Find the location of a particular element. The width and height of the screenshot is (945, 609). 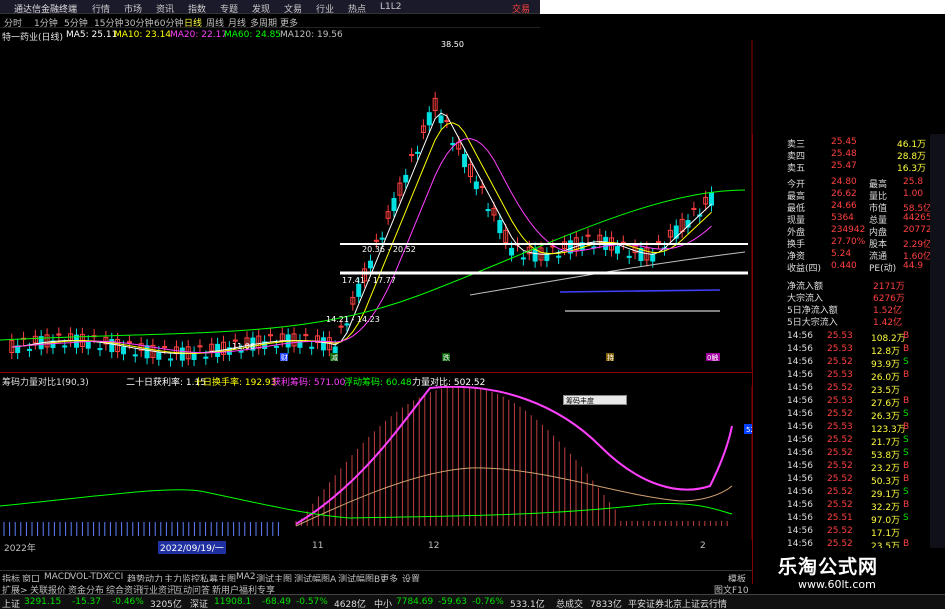

period-tab: 更多 is located at coordinates (289, 22).